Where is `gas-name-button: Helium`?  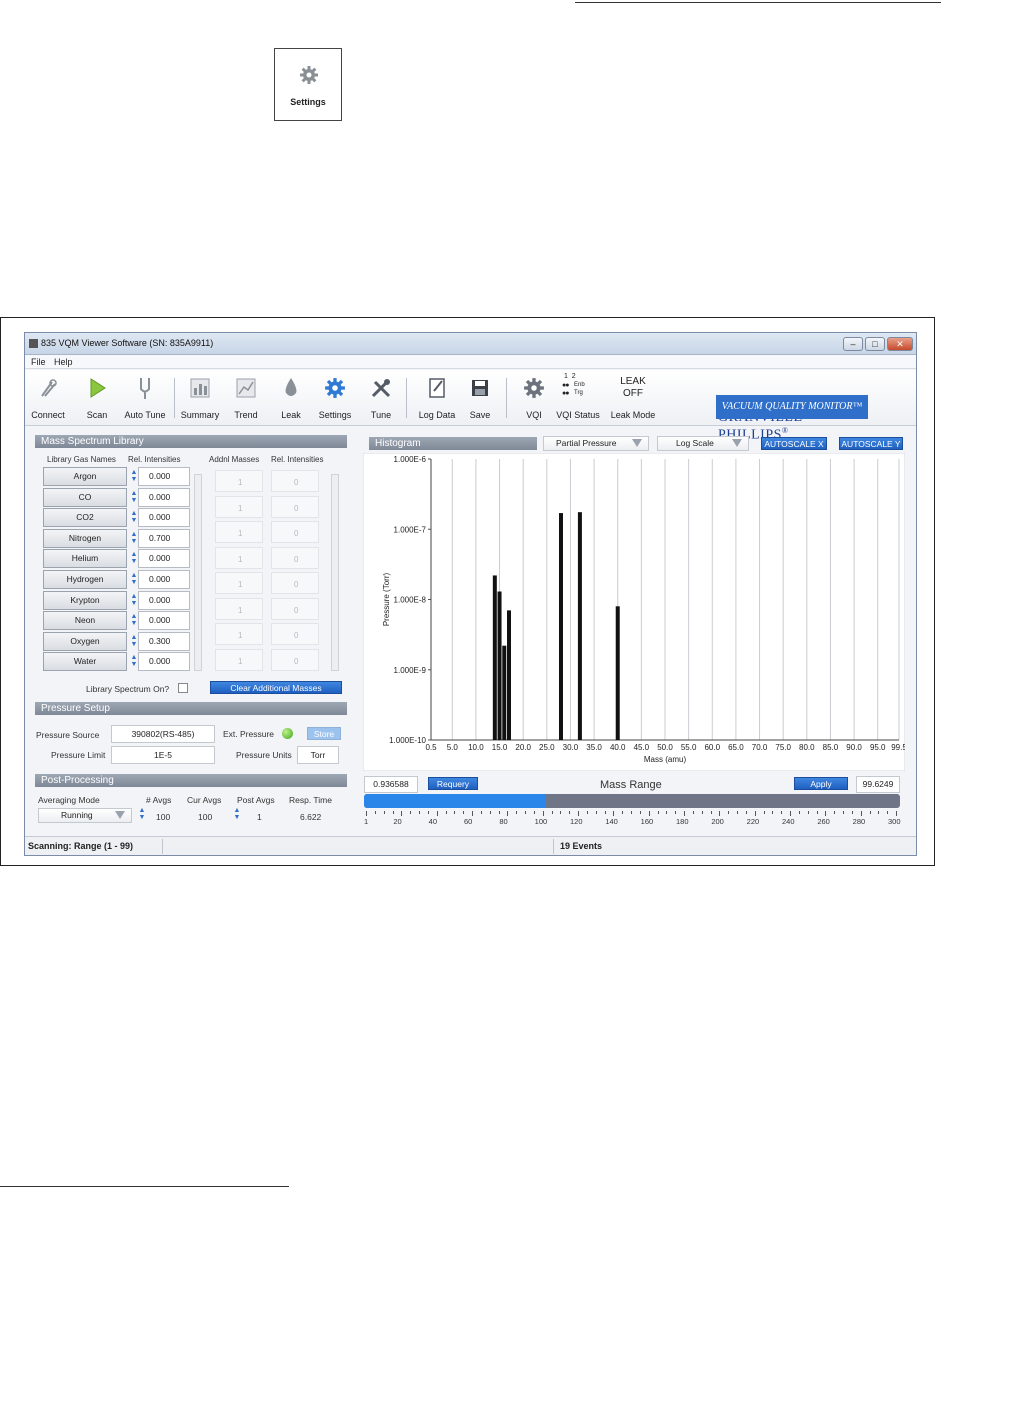 gas-name-button: Helium is located at coordinates (85, 559).